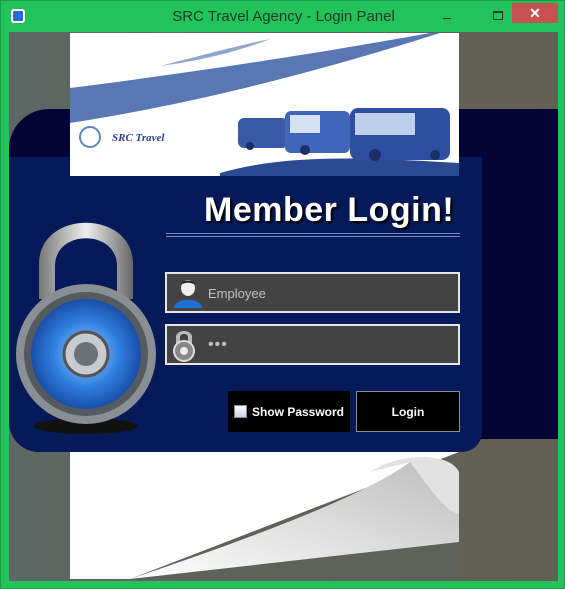 This screenshot has width=565, height=589. Describe the element at coordinates (298, 411) in the screenshot. I see `show-password-label: Show Password` at that location.